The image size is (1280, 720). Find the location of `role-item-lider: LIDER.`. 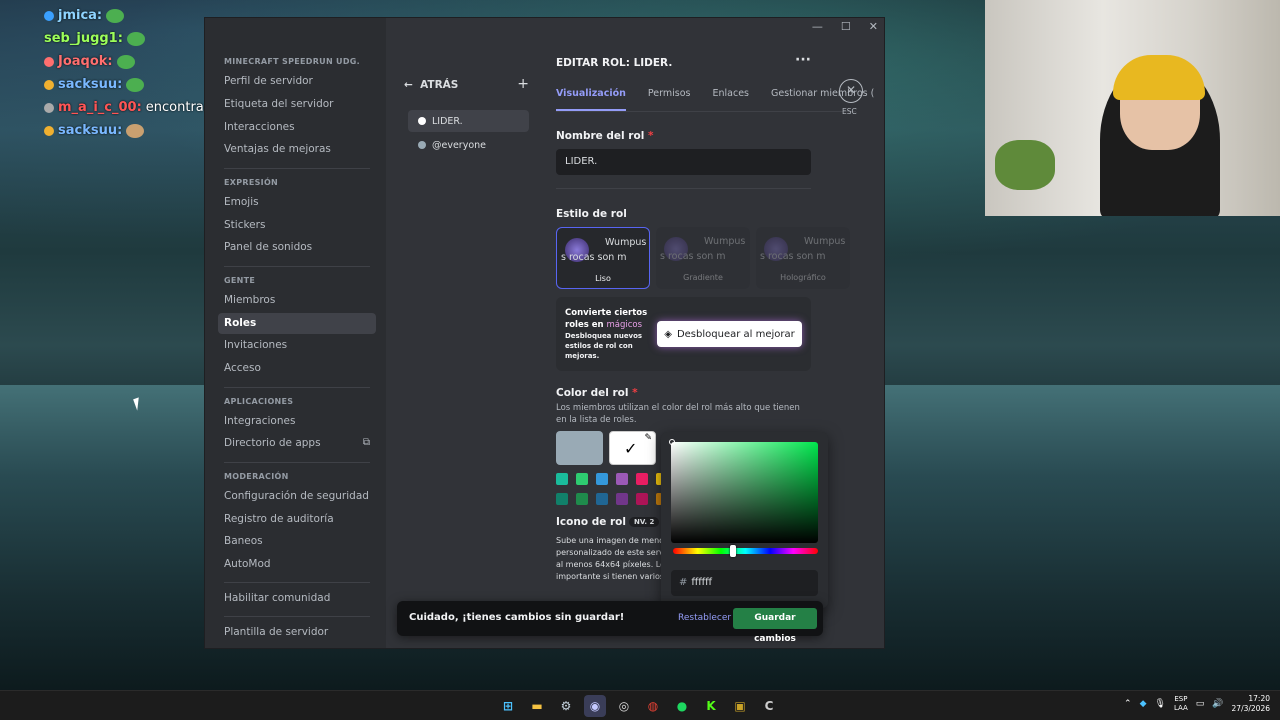

role-item-lider: LIDER. is located at coordinates (468, 121).